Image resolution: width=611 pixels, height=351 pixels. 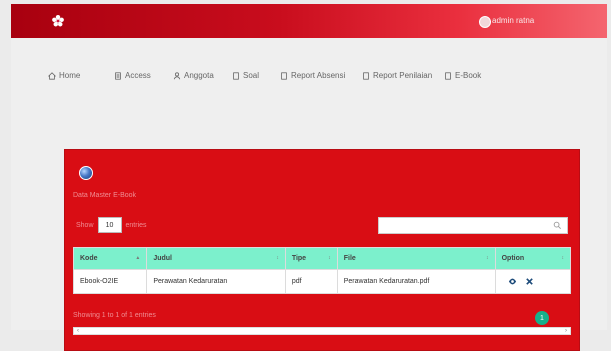 What do you see at coordinates (513, 20) in the screenshot?
I see `user-name: admin ratna` at bounding box center [513, 20].